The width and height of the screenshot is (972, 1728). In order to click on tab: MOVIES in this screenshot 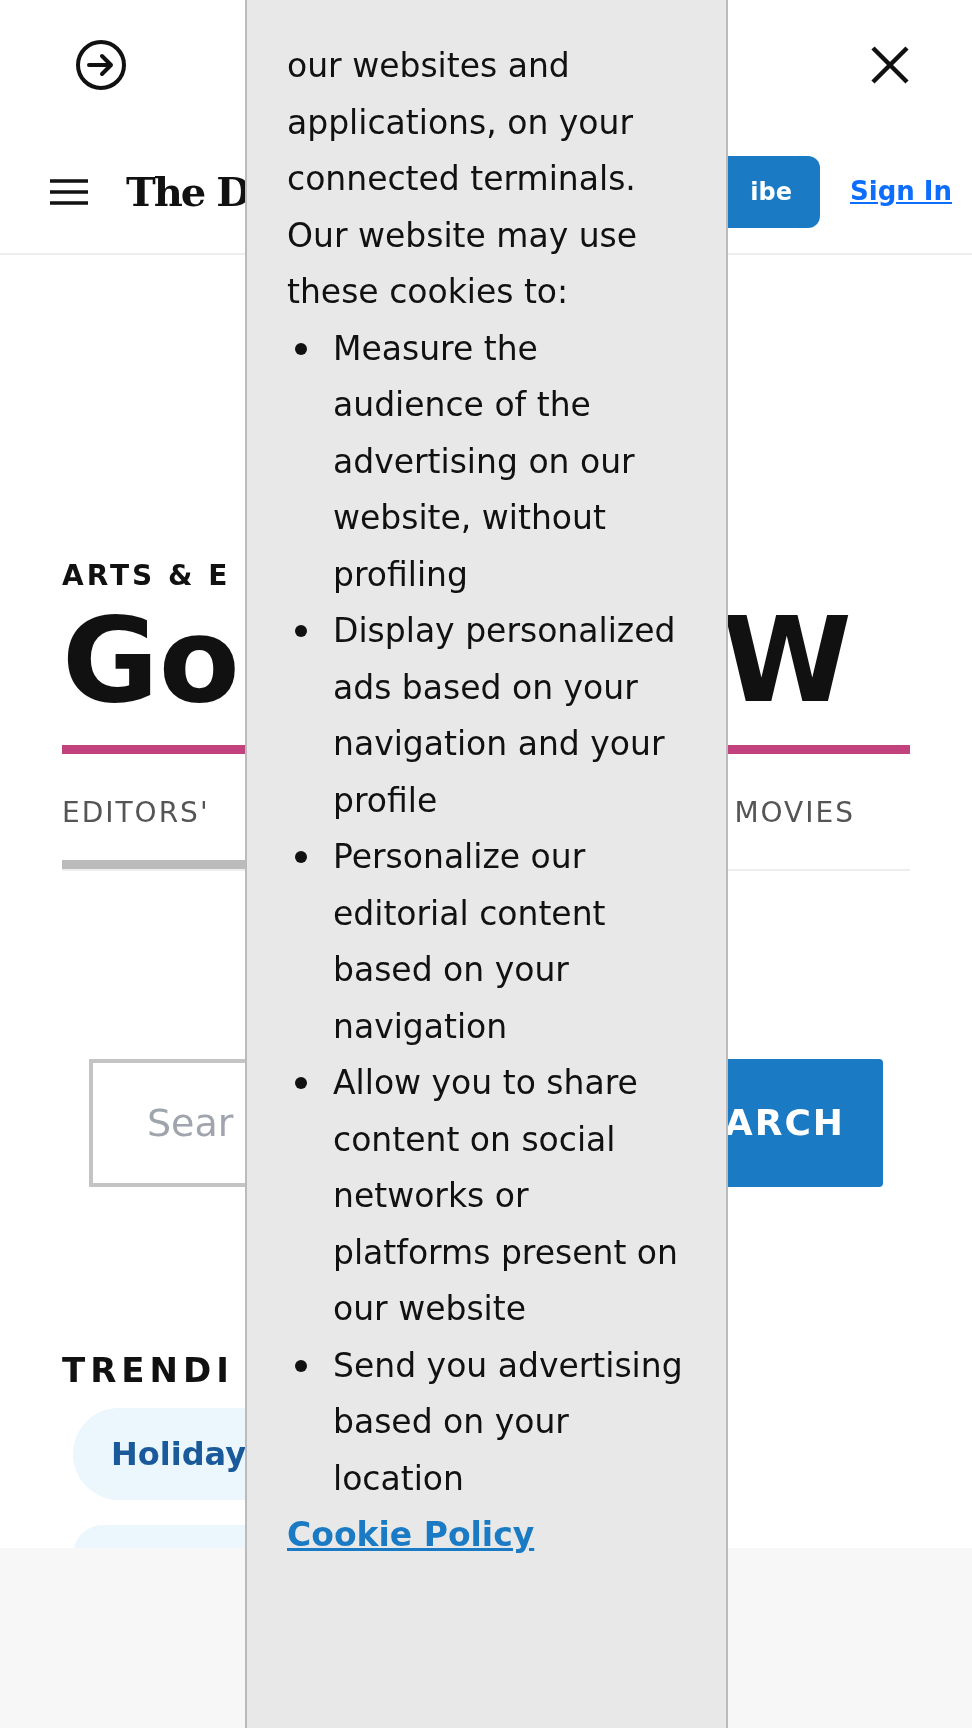, I will do `click(794, 830)`.